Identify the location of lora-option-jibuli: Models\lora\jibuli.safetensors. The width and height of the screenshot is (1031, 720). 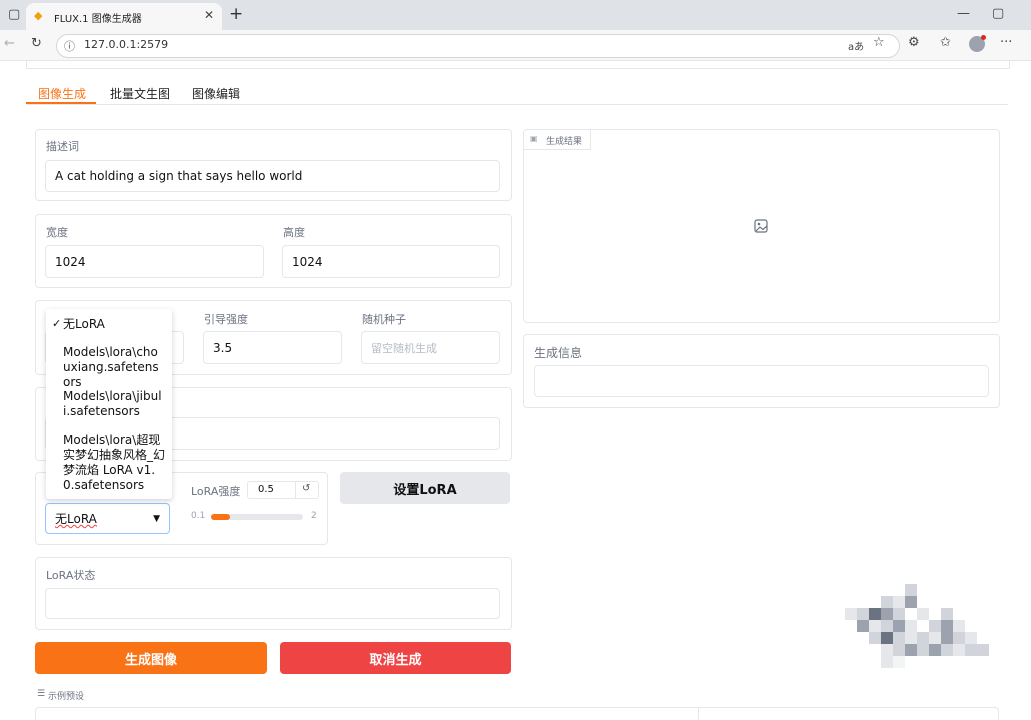
(114, 404).